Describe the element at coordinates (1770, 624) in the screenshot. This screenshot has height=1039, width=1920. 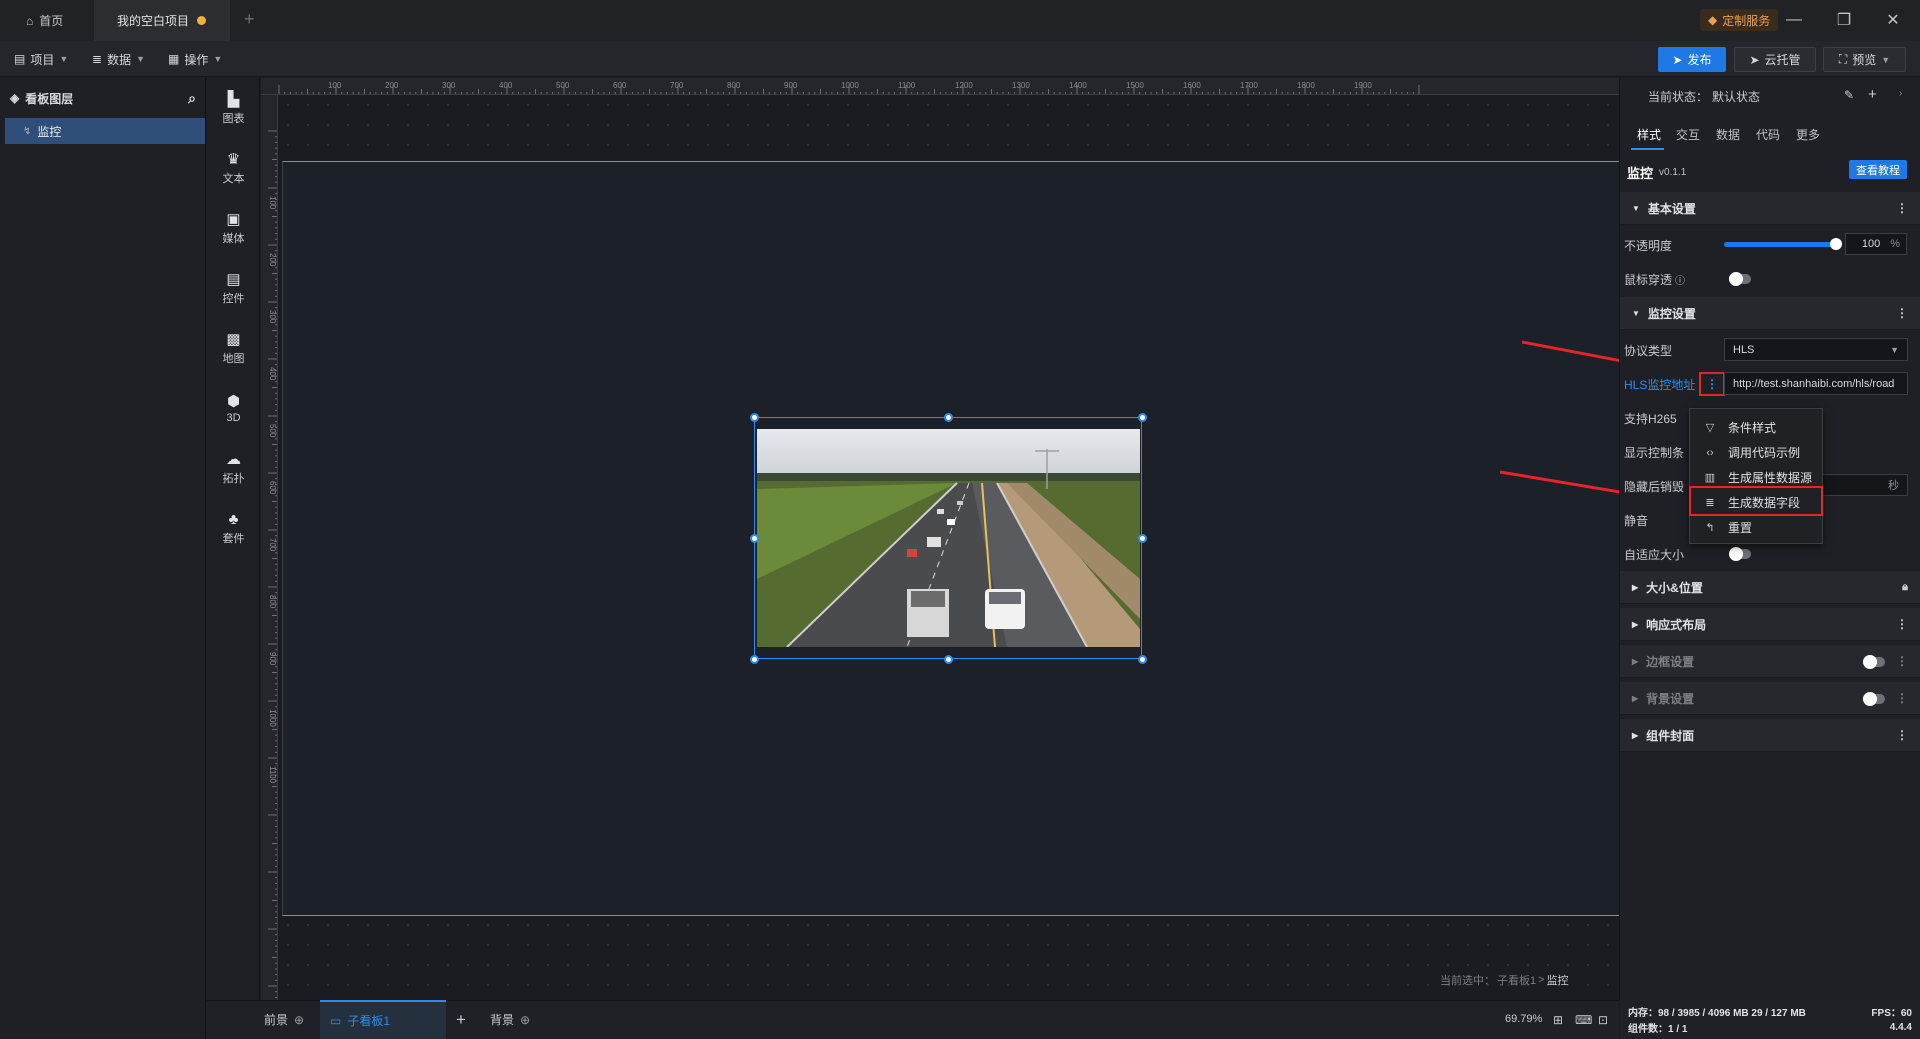
I see `section-responsive: ▶ 响应式布局 ⋮` at that location.